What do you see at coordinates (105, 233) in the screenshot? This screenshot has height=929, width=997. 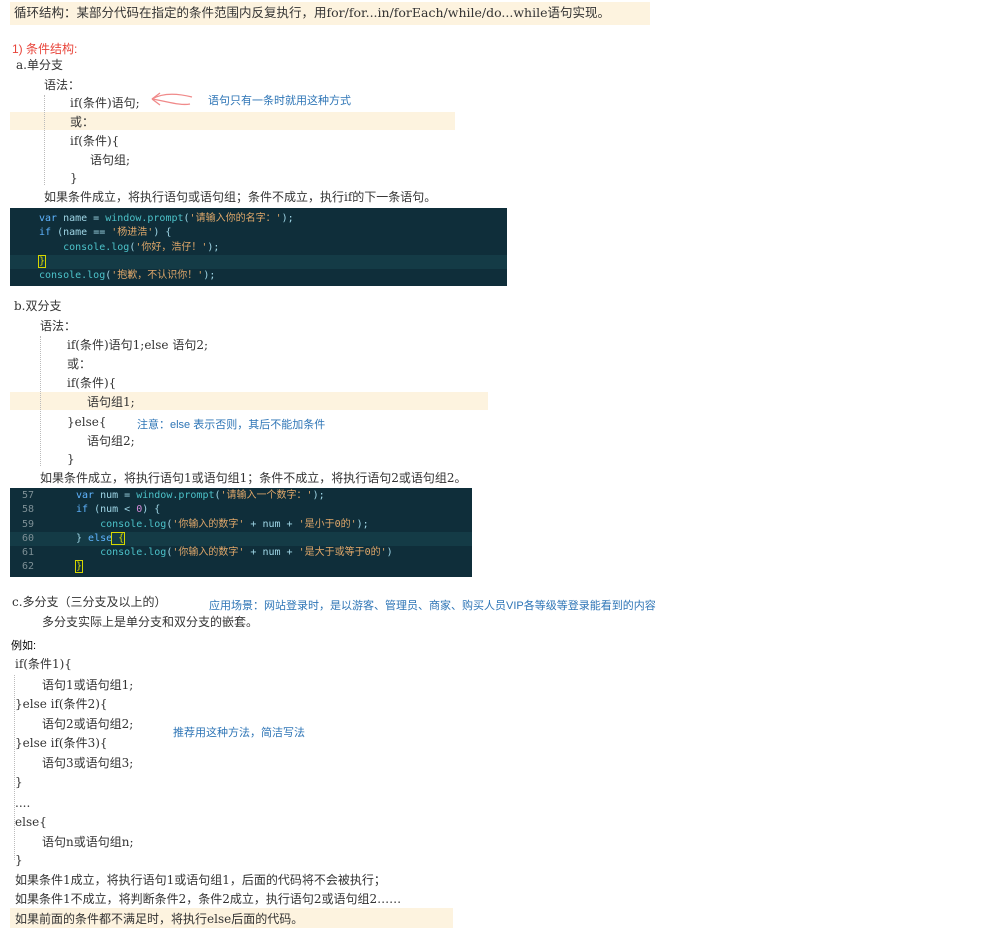 I see `code-line: if (name == '杨进浩') {` at bounding box center [105, 233].